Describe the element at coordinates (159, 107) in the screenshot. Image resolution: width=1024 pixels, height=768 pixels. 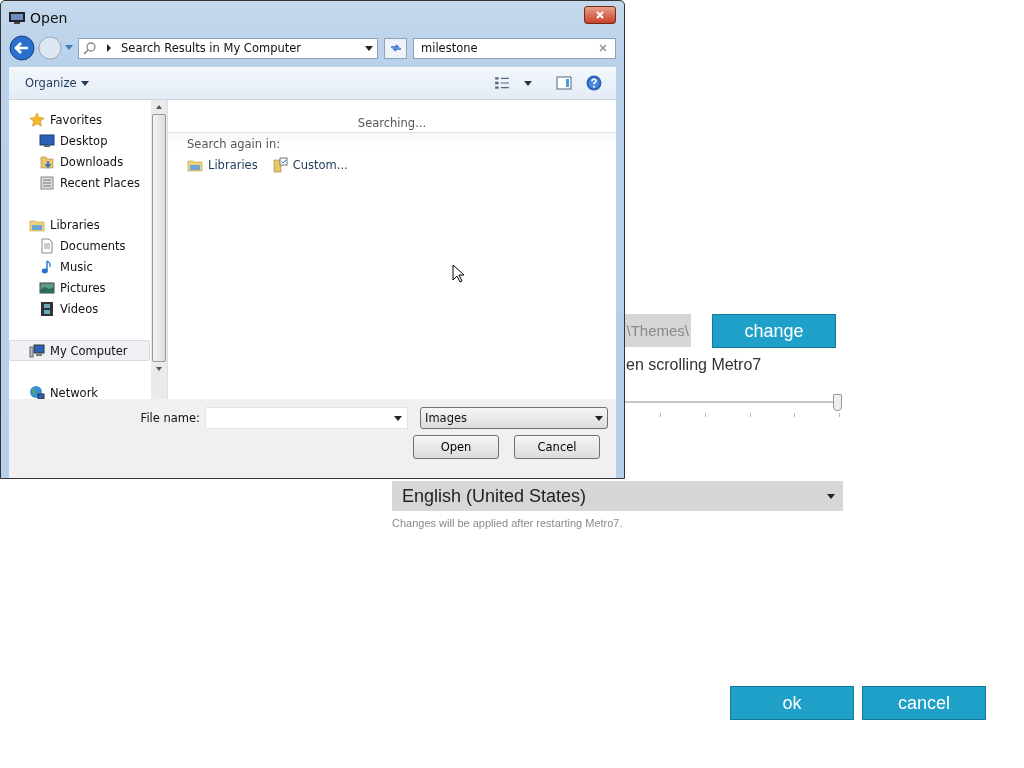
I see `scroll-up-icon` at that location.